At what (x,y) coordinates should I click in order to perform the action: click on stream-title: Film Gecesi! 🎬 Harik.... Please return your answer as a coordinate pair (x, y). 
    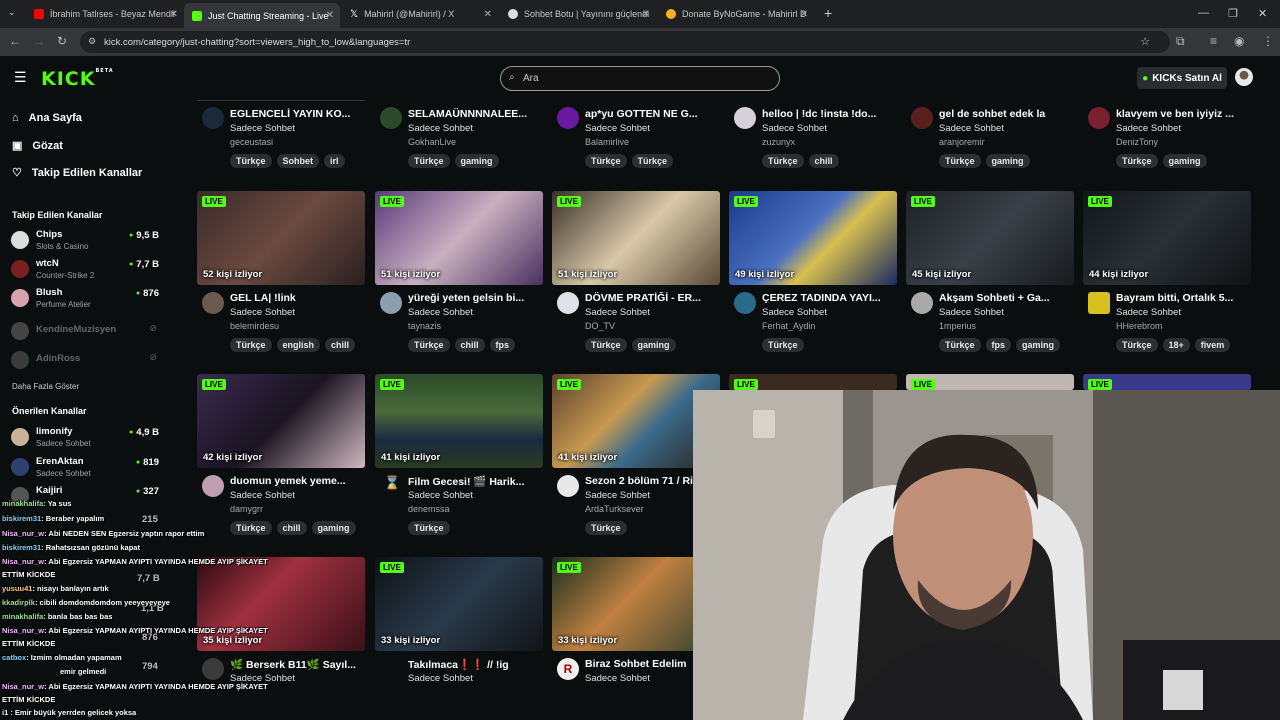
    Looking at the image, I should click on (475, 481).